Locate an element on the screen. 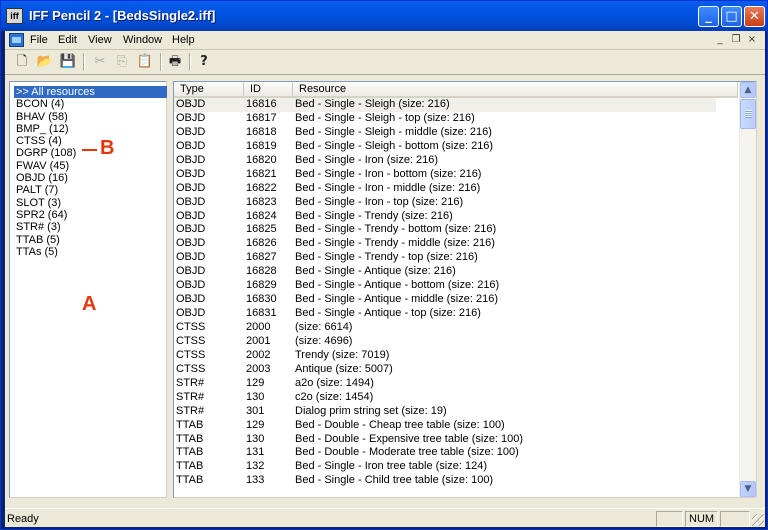 The width and height of the screenshot is (768, 530). maximize-button: □ is located at coordinates (731, 16).